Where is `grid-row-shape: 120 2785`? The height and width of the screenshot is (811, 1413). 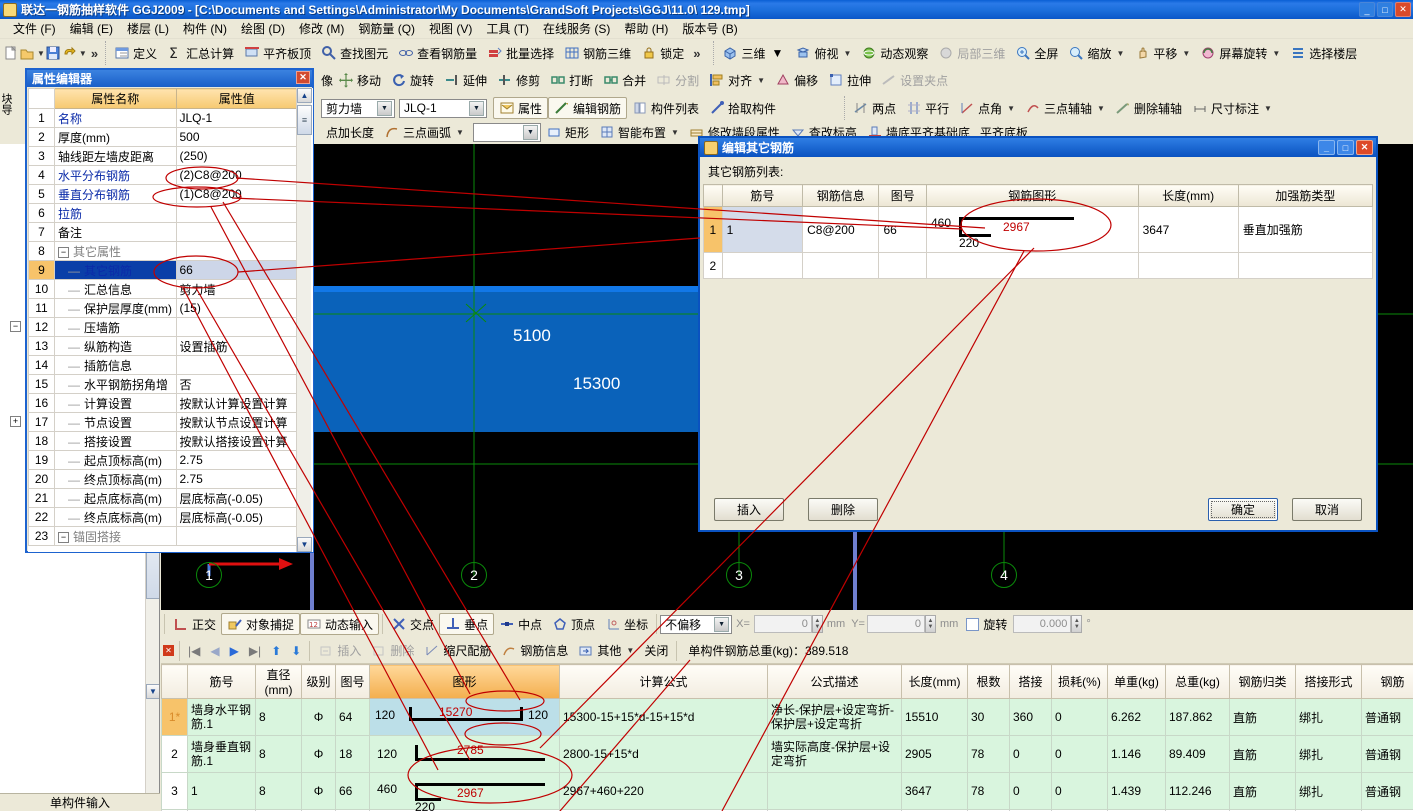 grid-row-shape: 120 2785 is located at coordinates (464, 754).